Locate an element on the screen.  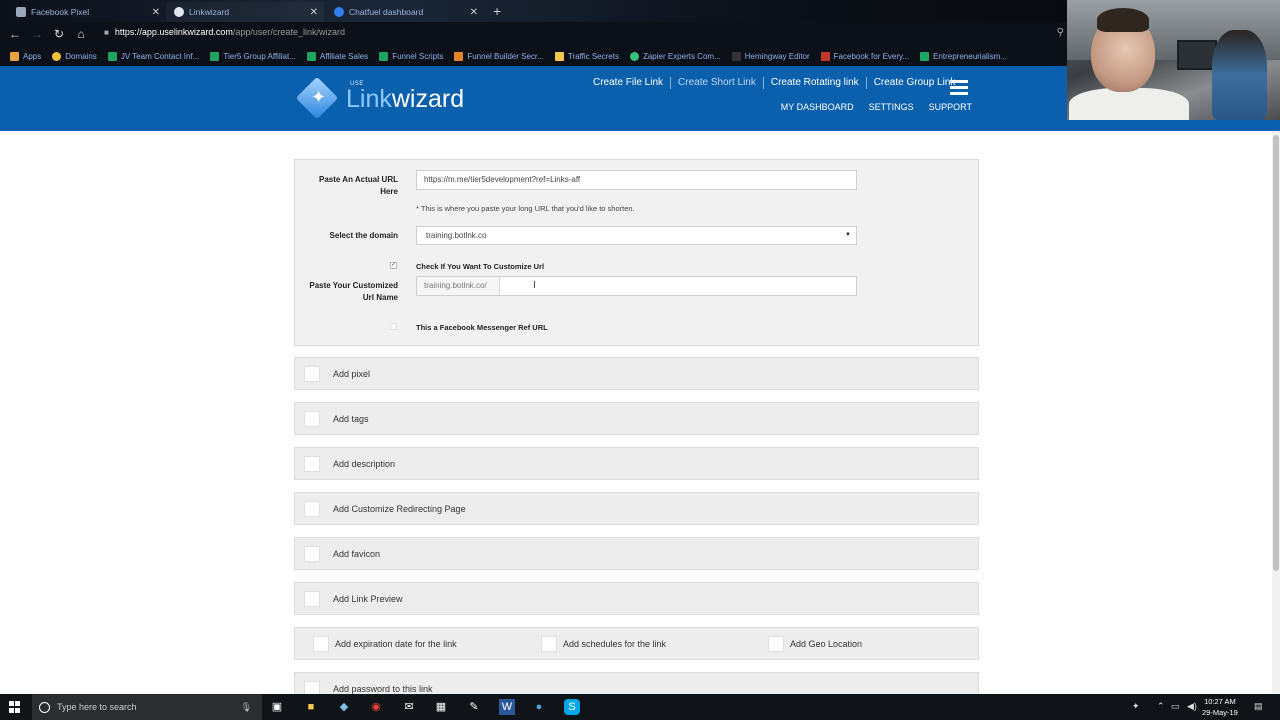
bookmark-hemingway: Hemingway Editor is located at coordinates (770, 56).